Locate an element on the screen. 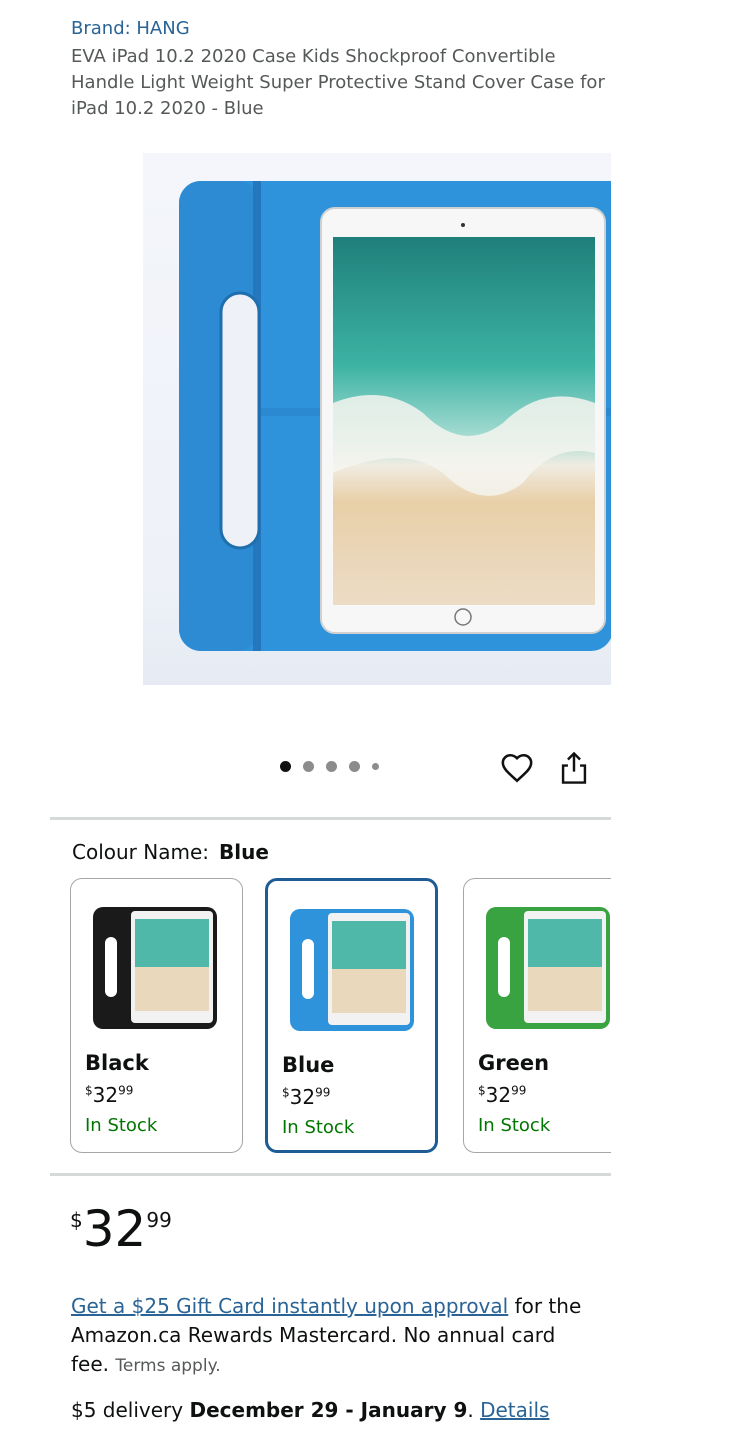  swatch-name: Green is located at coordinates (514, 1063).